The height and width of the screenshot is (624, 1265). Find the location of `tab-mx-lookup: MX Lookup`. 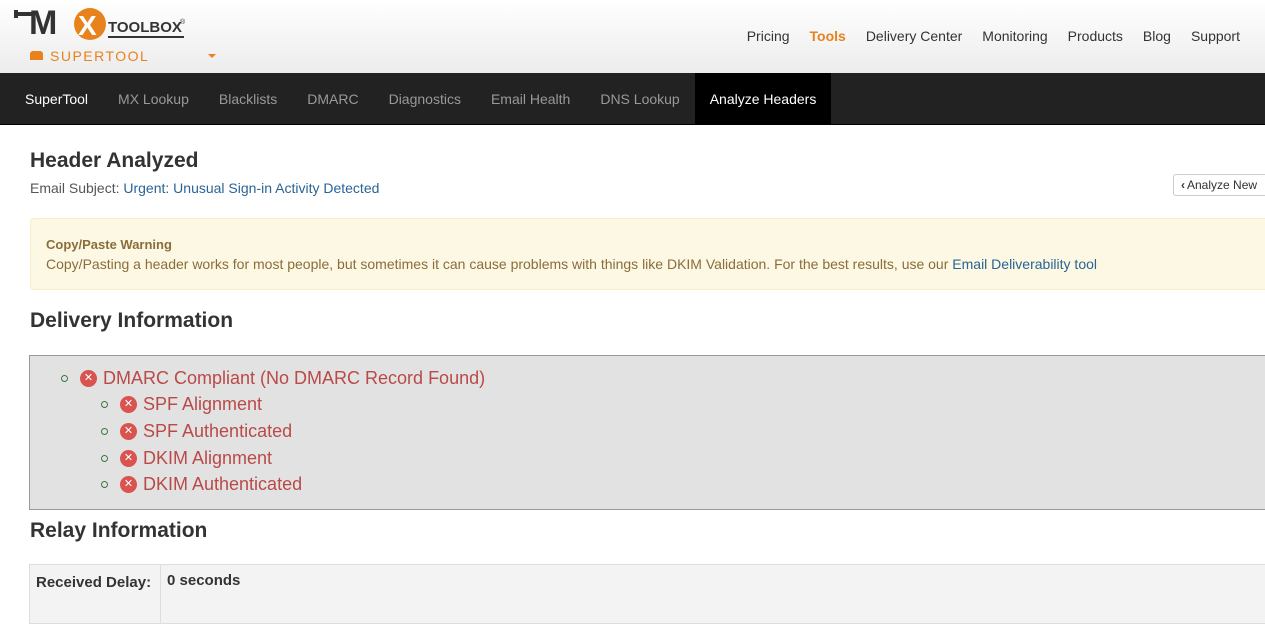

tab-mx-lookup: MX Lookup is located at coordinates (153, 99).